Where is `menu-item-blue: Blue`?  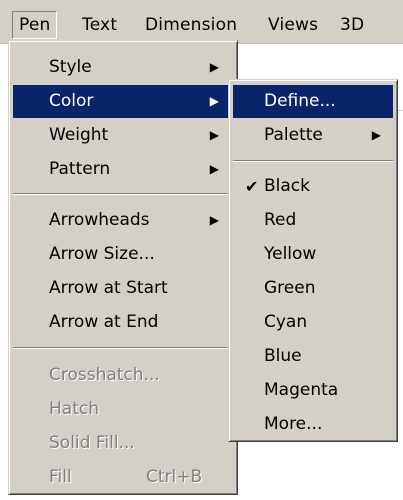 menu-item-blue: Blue is located at coordinates (313, 356).